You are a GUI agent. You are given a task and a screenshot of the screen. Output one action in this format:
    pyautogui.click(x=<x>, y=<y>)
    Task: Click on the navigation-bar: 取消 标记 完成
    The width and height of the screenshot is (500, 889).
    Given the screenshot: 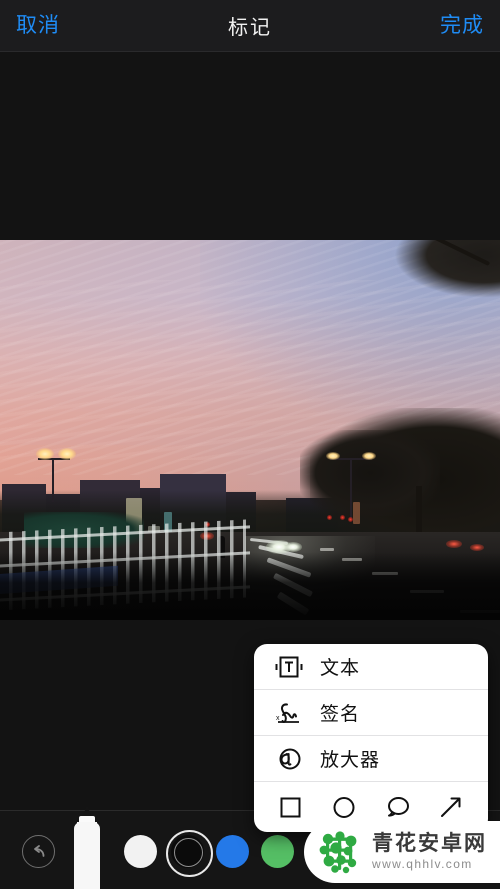 What is the action you would take?
    pyautogui.click(x=250, y=26)
    